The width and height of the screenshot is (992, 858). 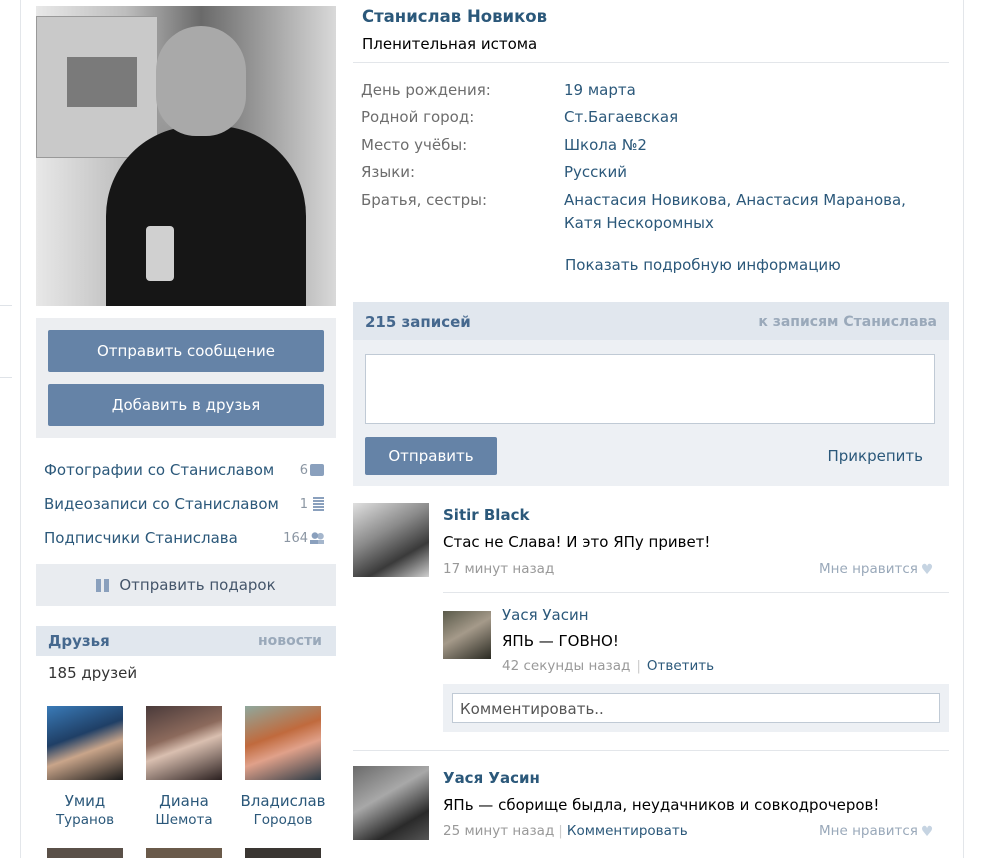 What do you see at coordinates (545, 615) in the screenshot?
I see `comment-author-name: Уася Уасин` at bounding box center [545, 615].